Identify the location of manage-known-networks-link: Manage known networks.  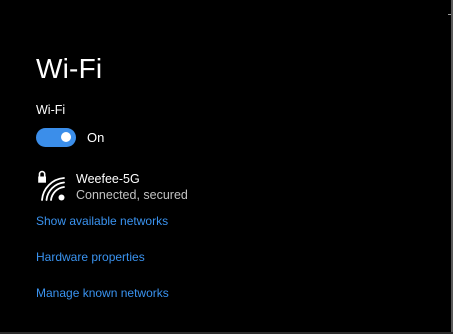
(102, 293).